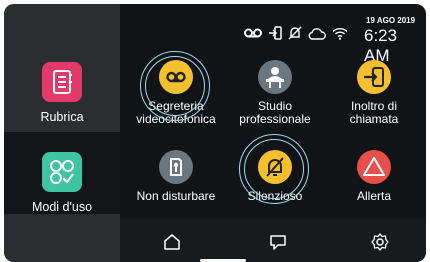 This screenshot has height=262, width=430. What do you see at coordinates (278, 242) in the screenshot?
I see `chat-icon` at bounding box center [278, 242].